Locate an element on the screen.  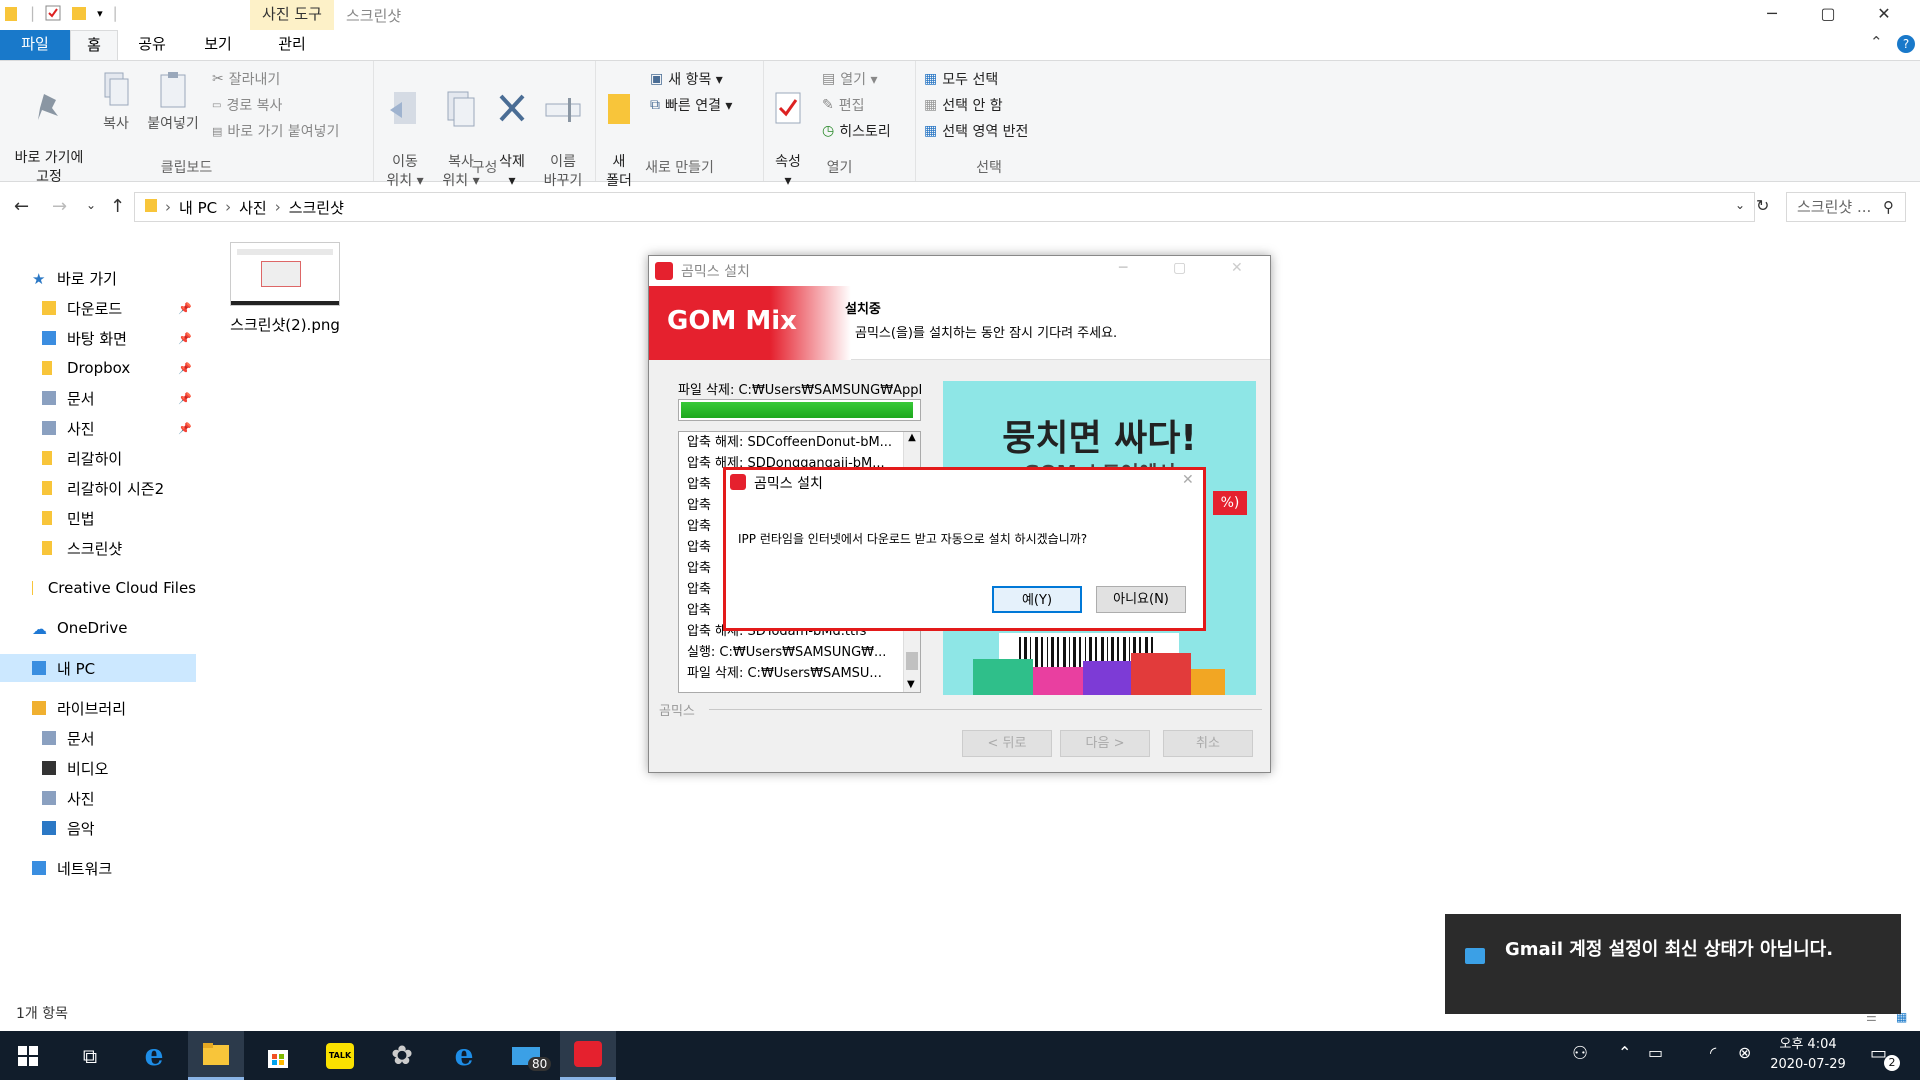
scroll-up-icon: ▲ is located at coordinates (912, 437).